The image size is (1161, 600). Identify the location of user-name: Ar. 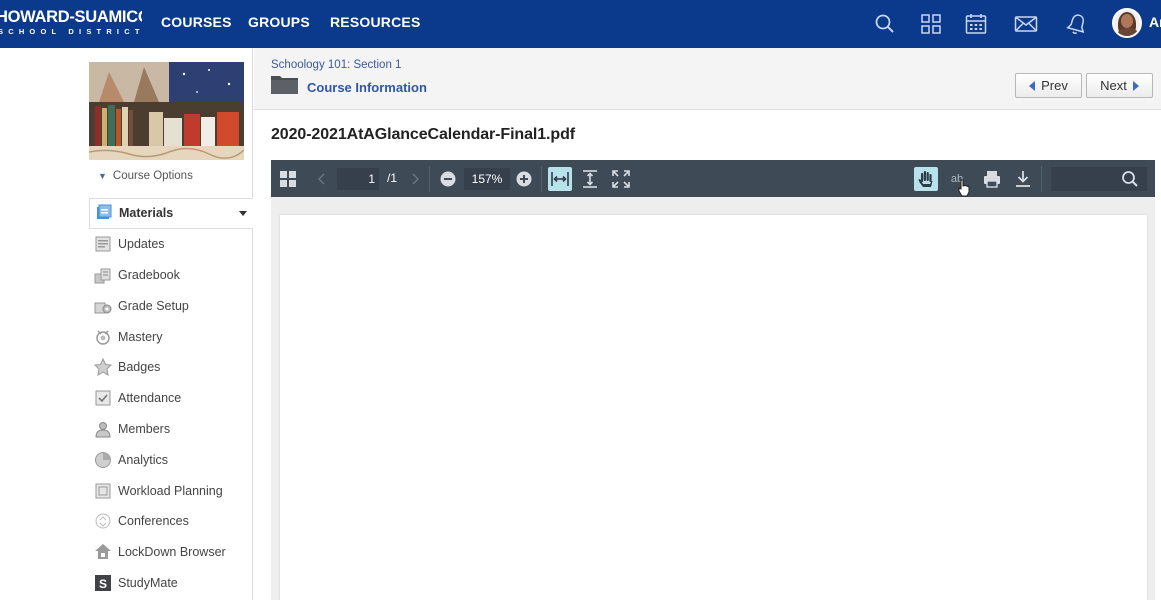
(1155, 22).